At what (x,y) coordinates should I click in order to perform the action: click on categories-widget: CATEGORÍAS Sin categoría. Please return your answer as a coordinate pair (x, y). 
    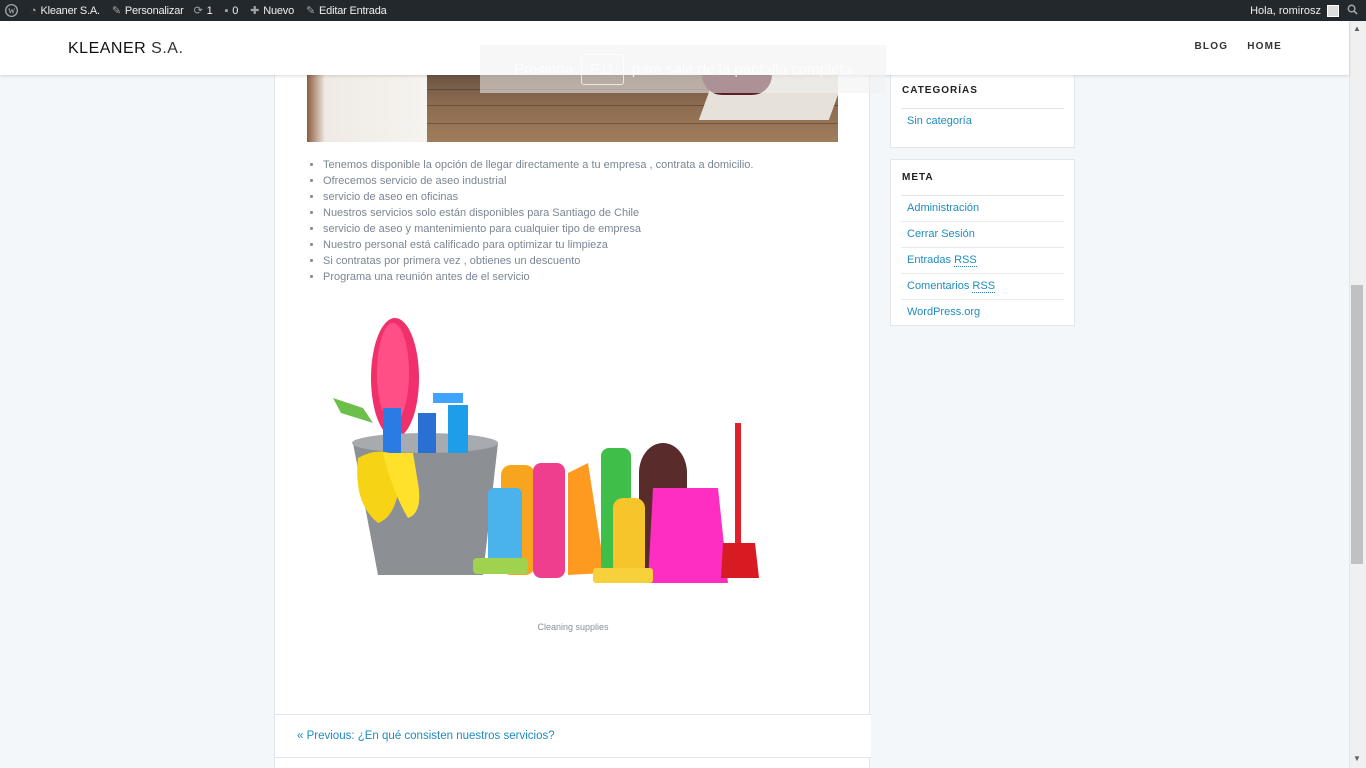
    Looking at the image, I should click on (982, 111).